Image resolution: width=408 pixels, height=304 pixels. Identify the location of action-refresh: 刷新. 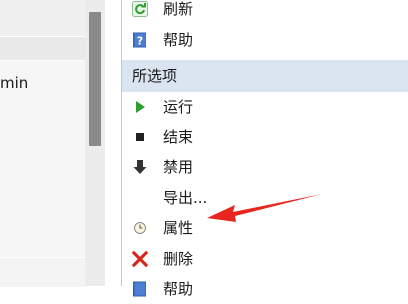
(265, 12).